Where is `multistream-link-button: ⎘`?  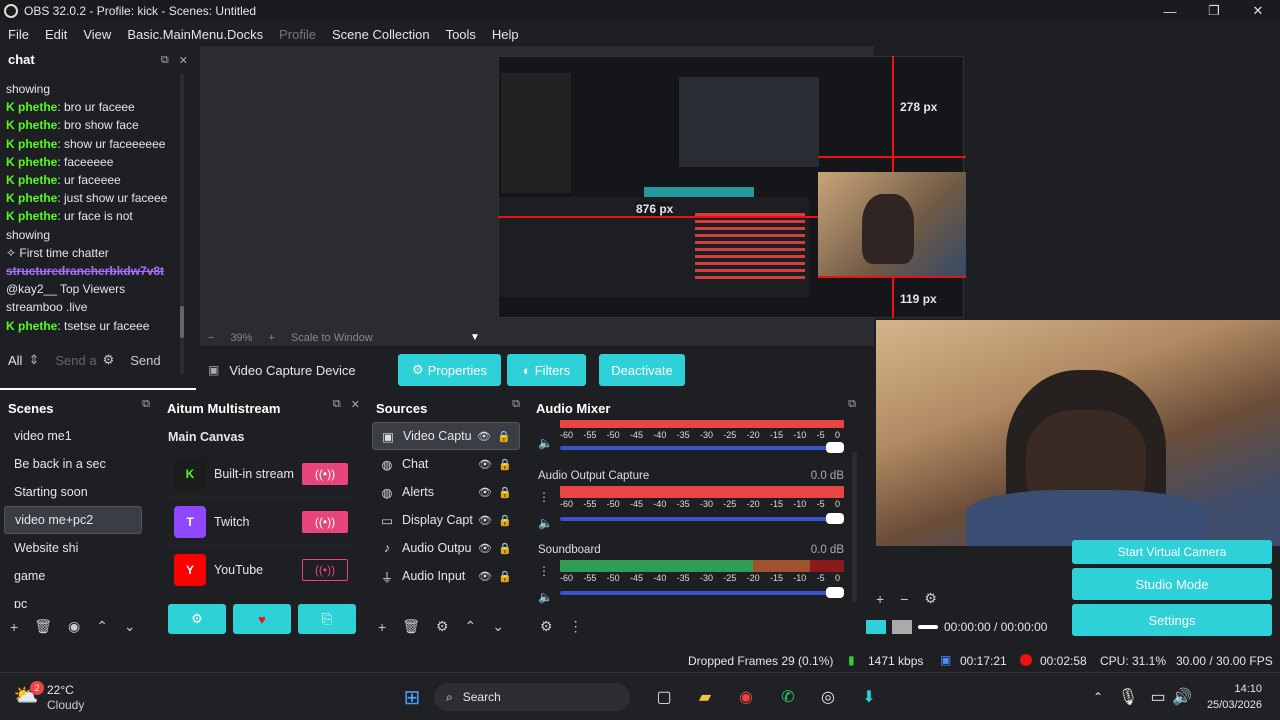
multistream-link-button: ⎘ is located at coordinates (327, 619).